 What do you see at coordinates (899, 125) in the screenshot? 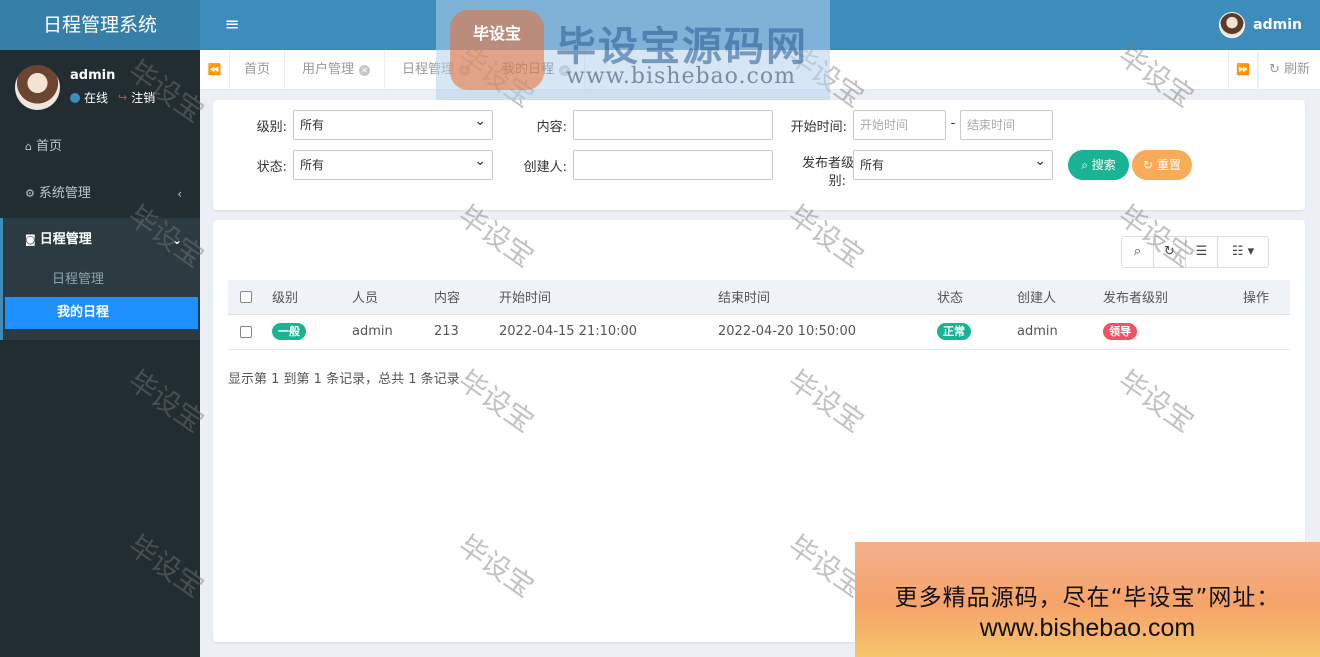
I see `start-time-input: 开始时间` at bounding box center [899, 125].